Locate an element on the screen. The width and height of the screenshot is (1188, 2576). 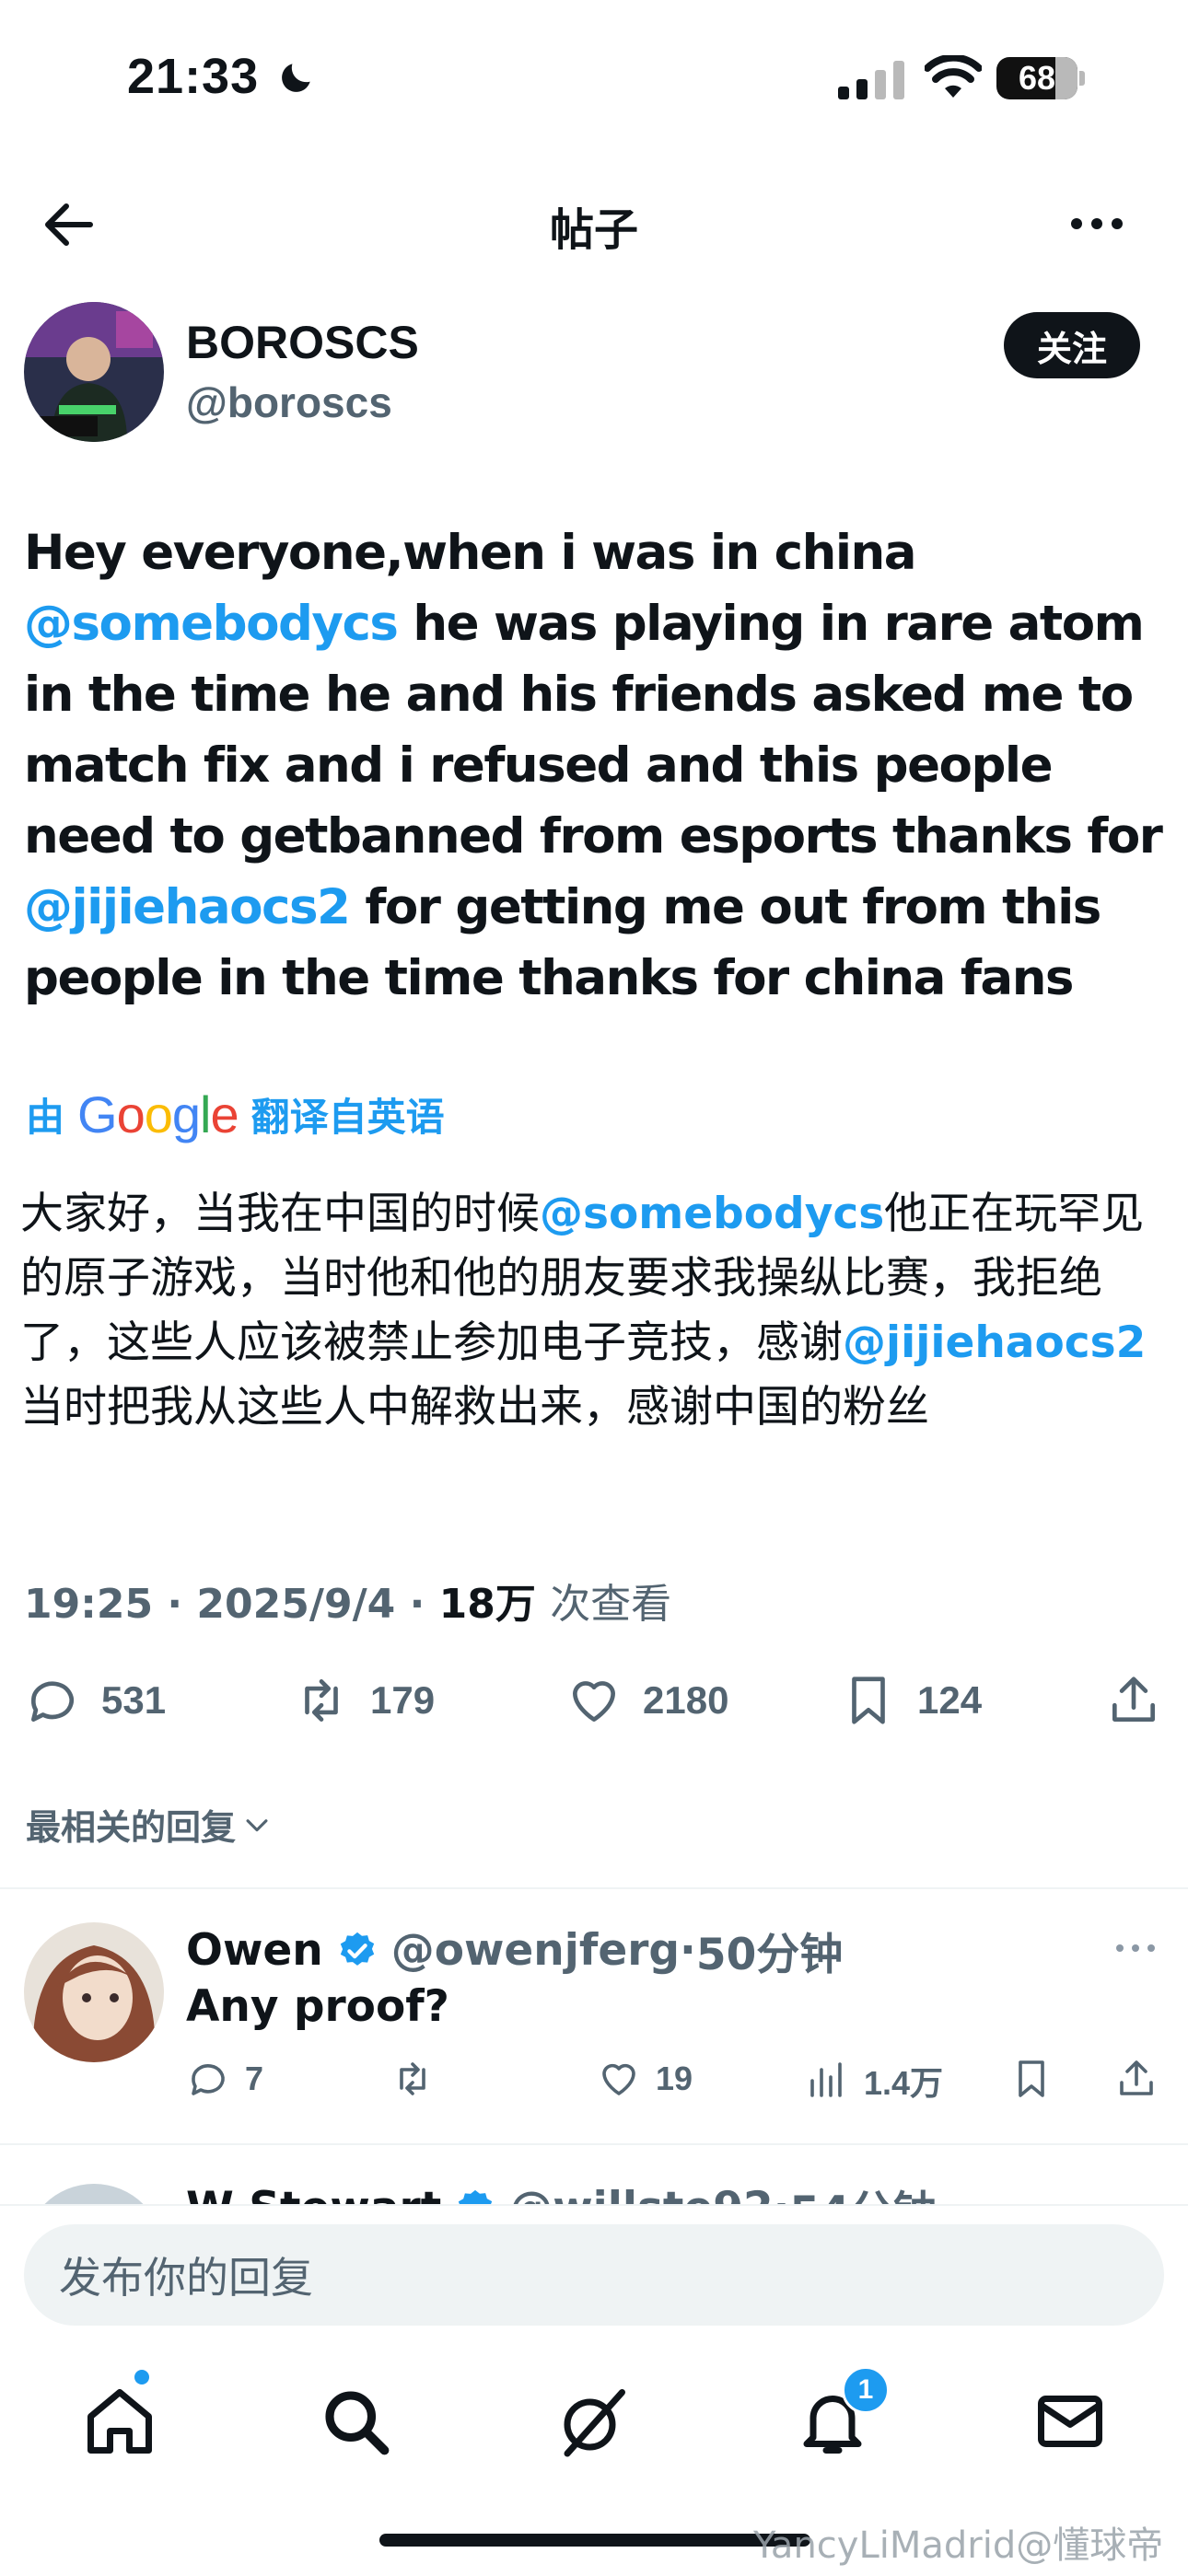
reply-like-button: 19 is located at coordinates (645, 2079).